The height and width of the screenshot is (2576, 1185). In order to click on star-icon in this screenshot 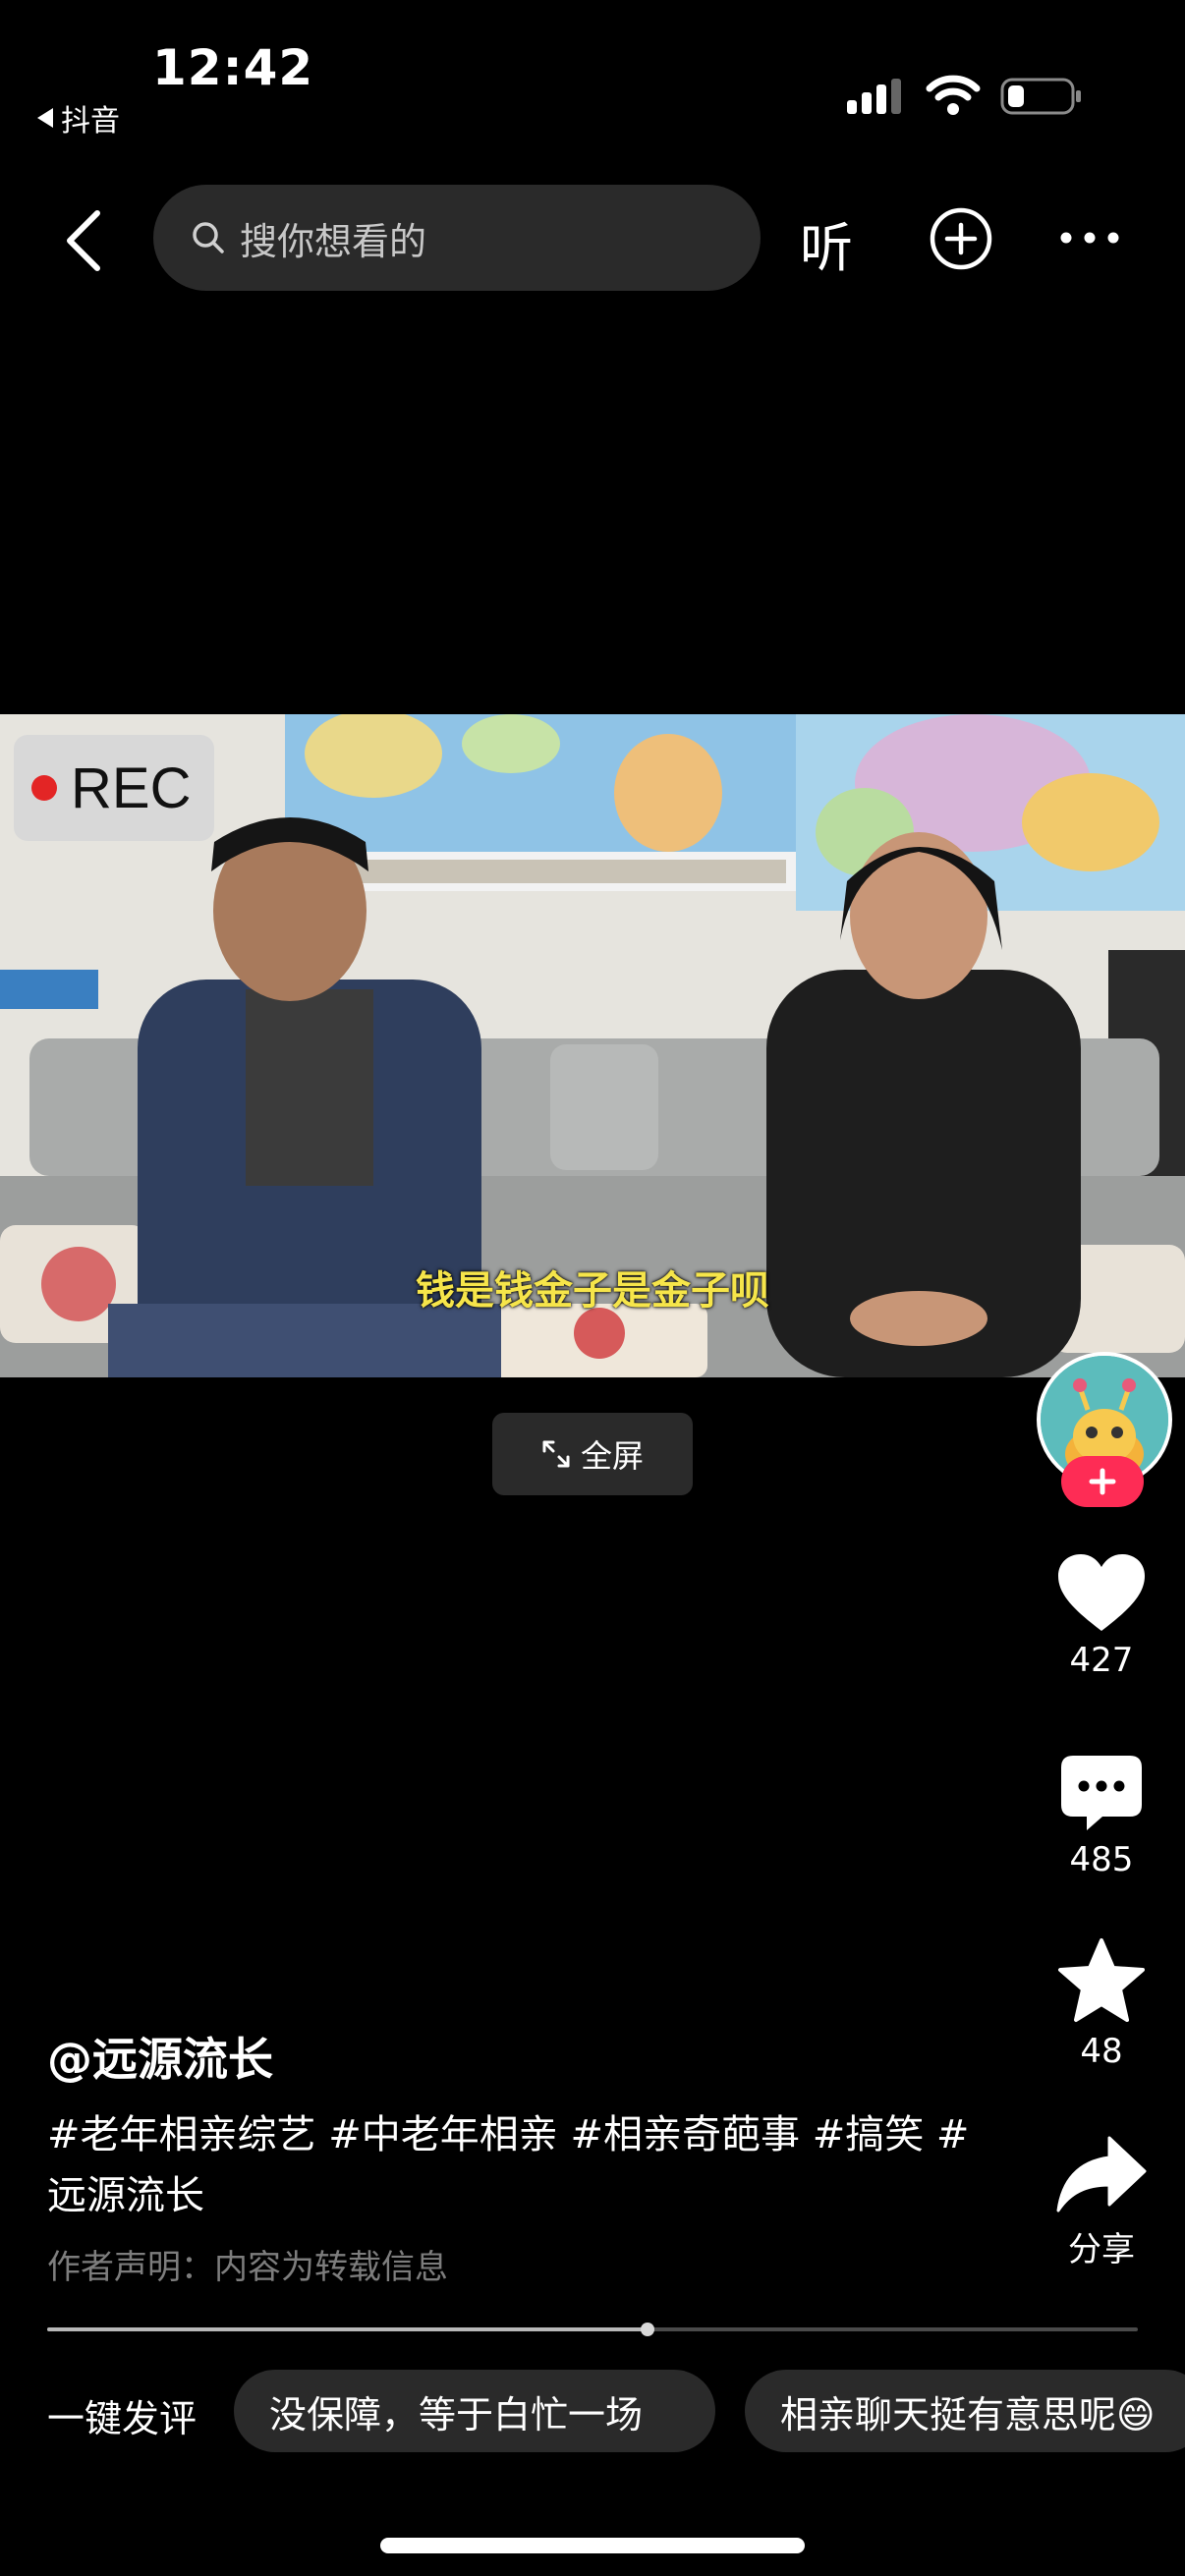, I will do `click(1102, 1980)`.